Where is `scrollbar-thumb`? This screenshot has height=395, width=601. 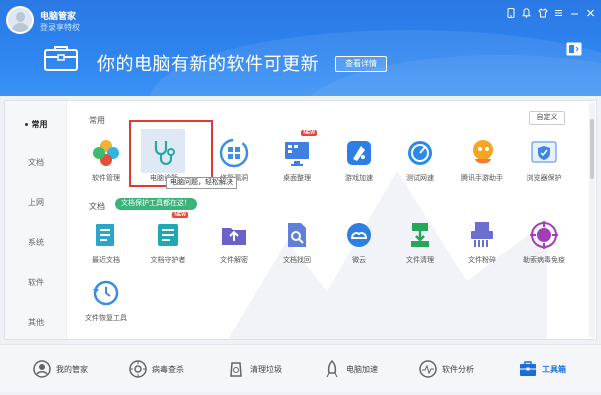 scrollbar-thumb is located at coordinates (592, 149).